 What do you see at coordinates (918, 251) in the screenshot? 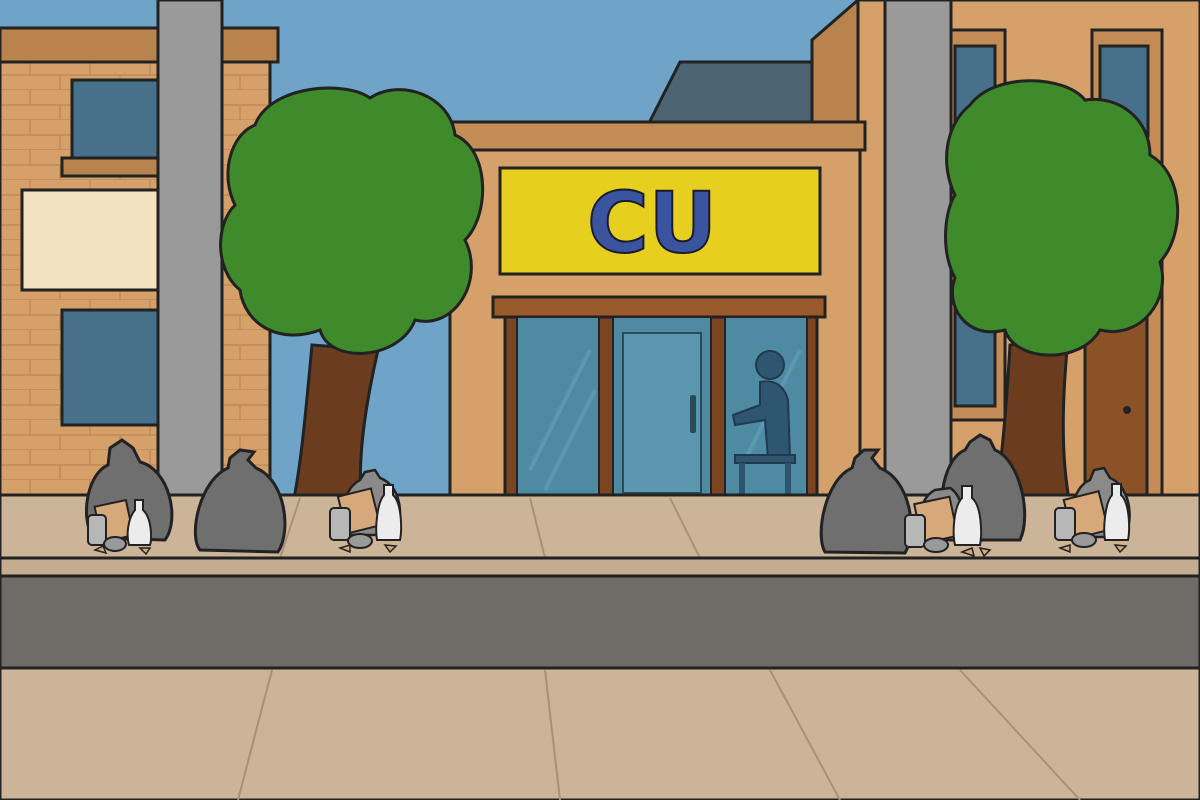
I see `right-pole` at bounding box center [918, 251].